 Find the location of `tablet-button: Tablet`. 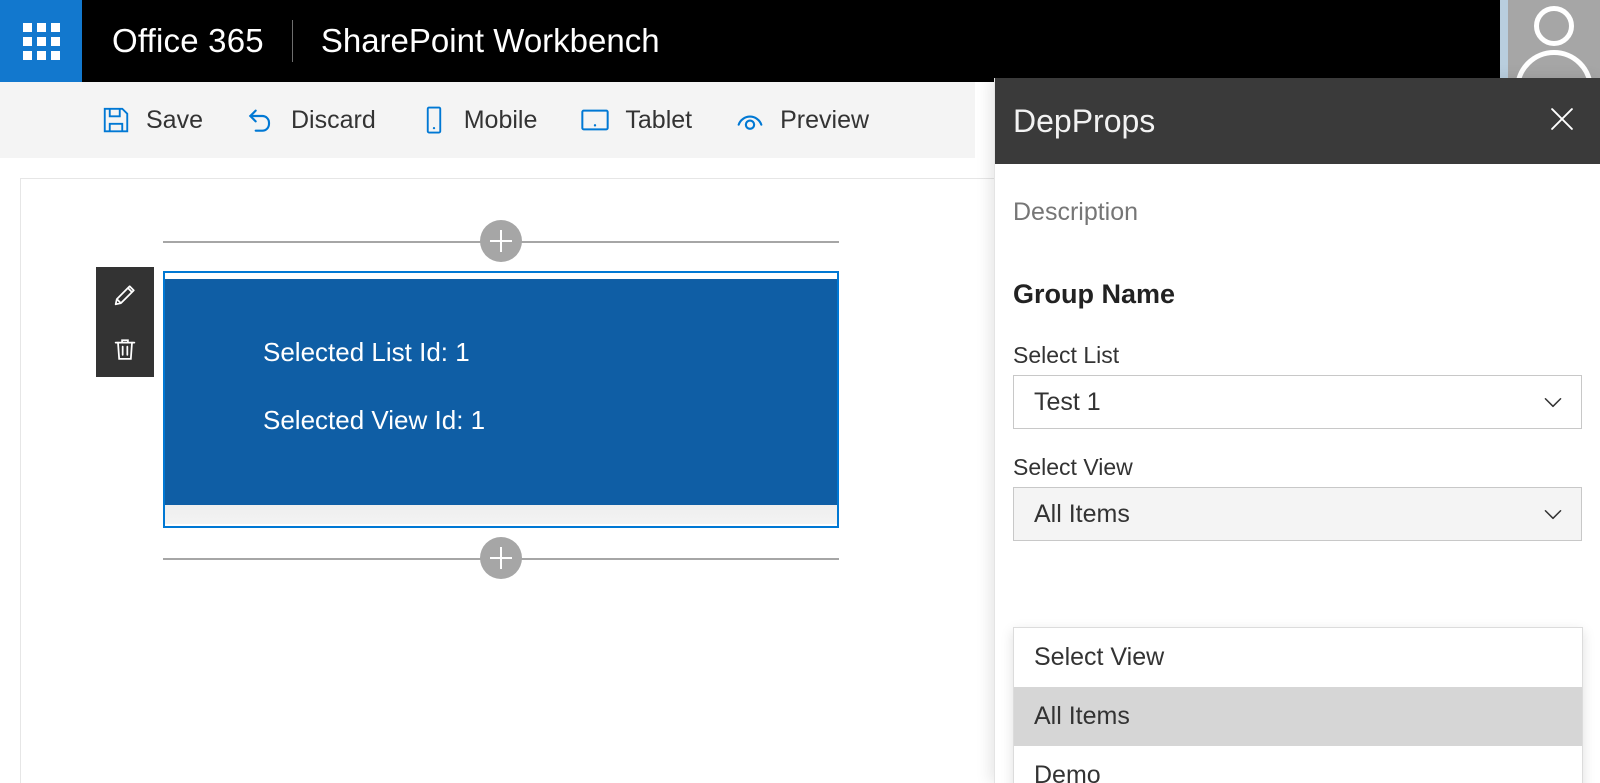

tablet-button: Tablet is located at coordinates (635, 120).